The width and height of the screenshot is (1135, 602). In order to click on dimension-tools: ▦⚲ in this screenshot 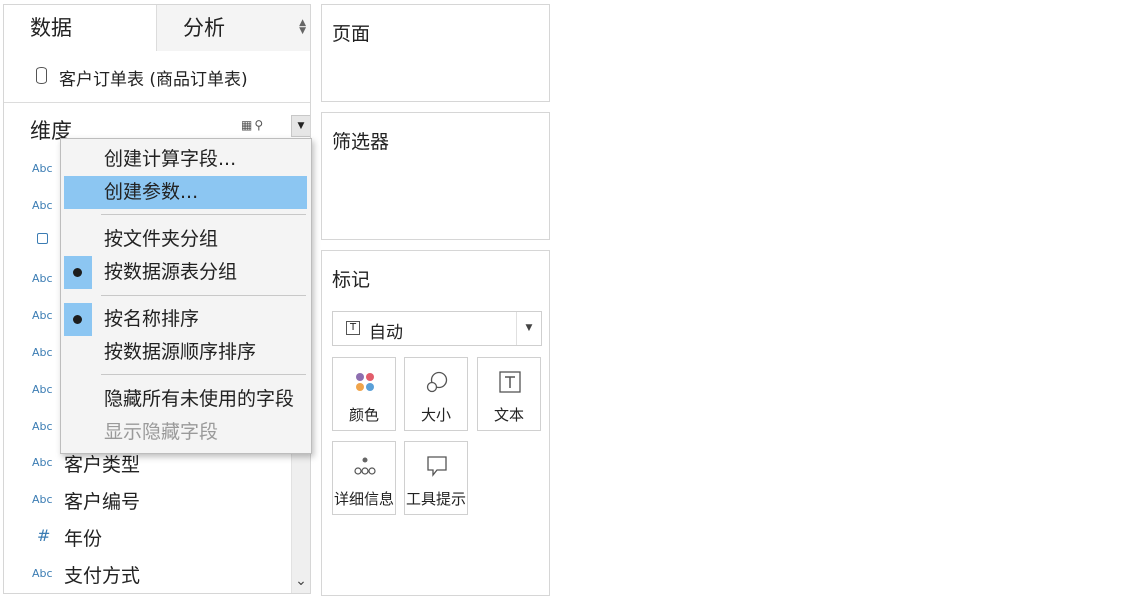, I will do `click(253, 125)`.